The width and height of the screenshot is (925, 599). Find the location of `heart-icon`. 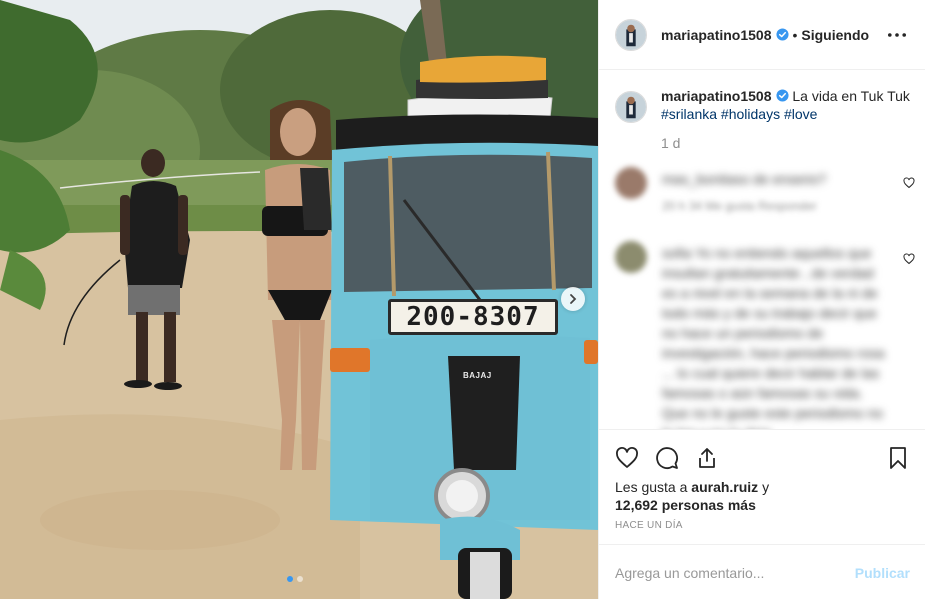

heart-icon is located at coordinates (627, 457).